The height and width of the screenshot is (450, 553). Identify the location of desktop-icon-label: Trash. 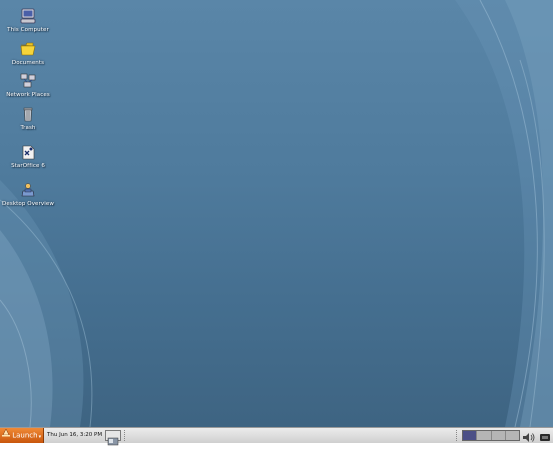
(28, 128).